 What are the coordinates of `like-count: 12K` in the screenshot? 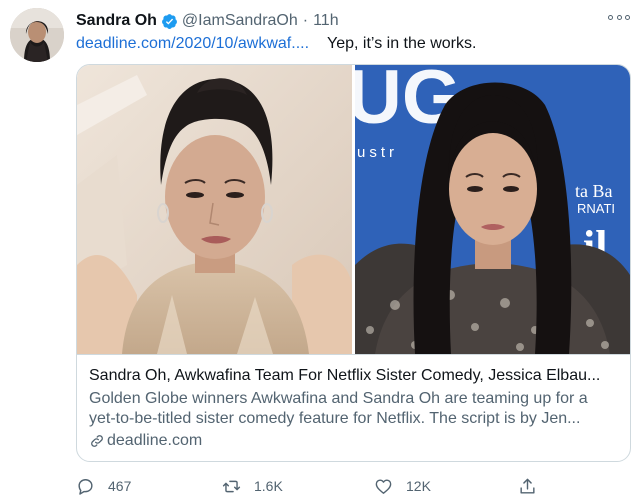 It's located at (418, 486).